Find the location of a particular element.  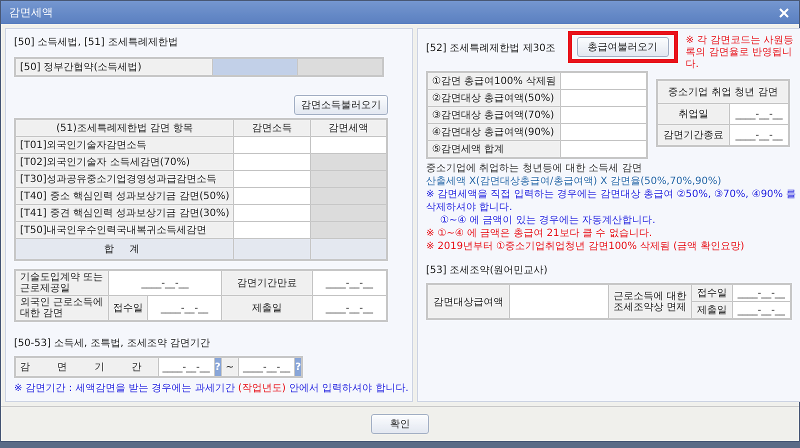

row-label: ②감면대상 총급여액(50%) is located at coordinates (493, 98).